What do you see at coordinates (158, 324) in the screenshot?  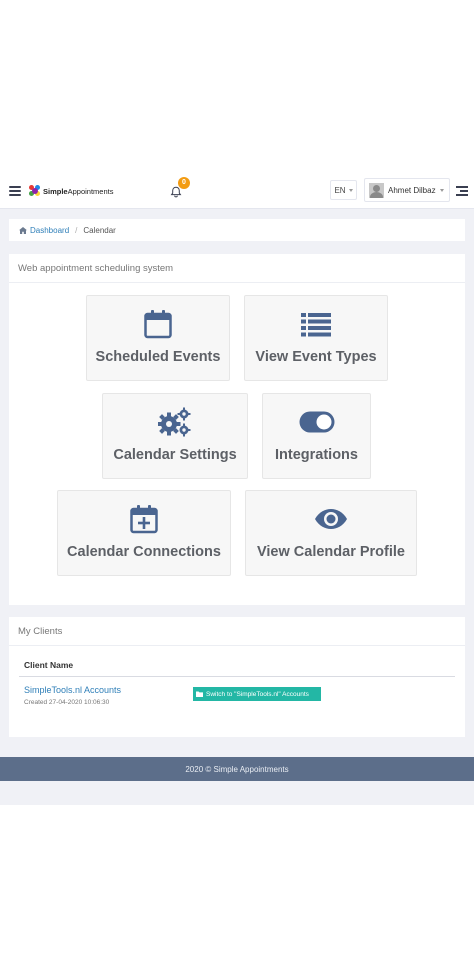 I see `calendar-icon` at bounding box center [158, 324].